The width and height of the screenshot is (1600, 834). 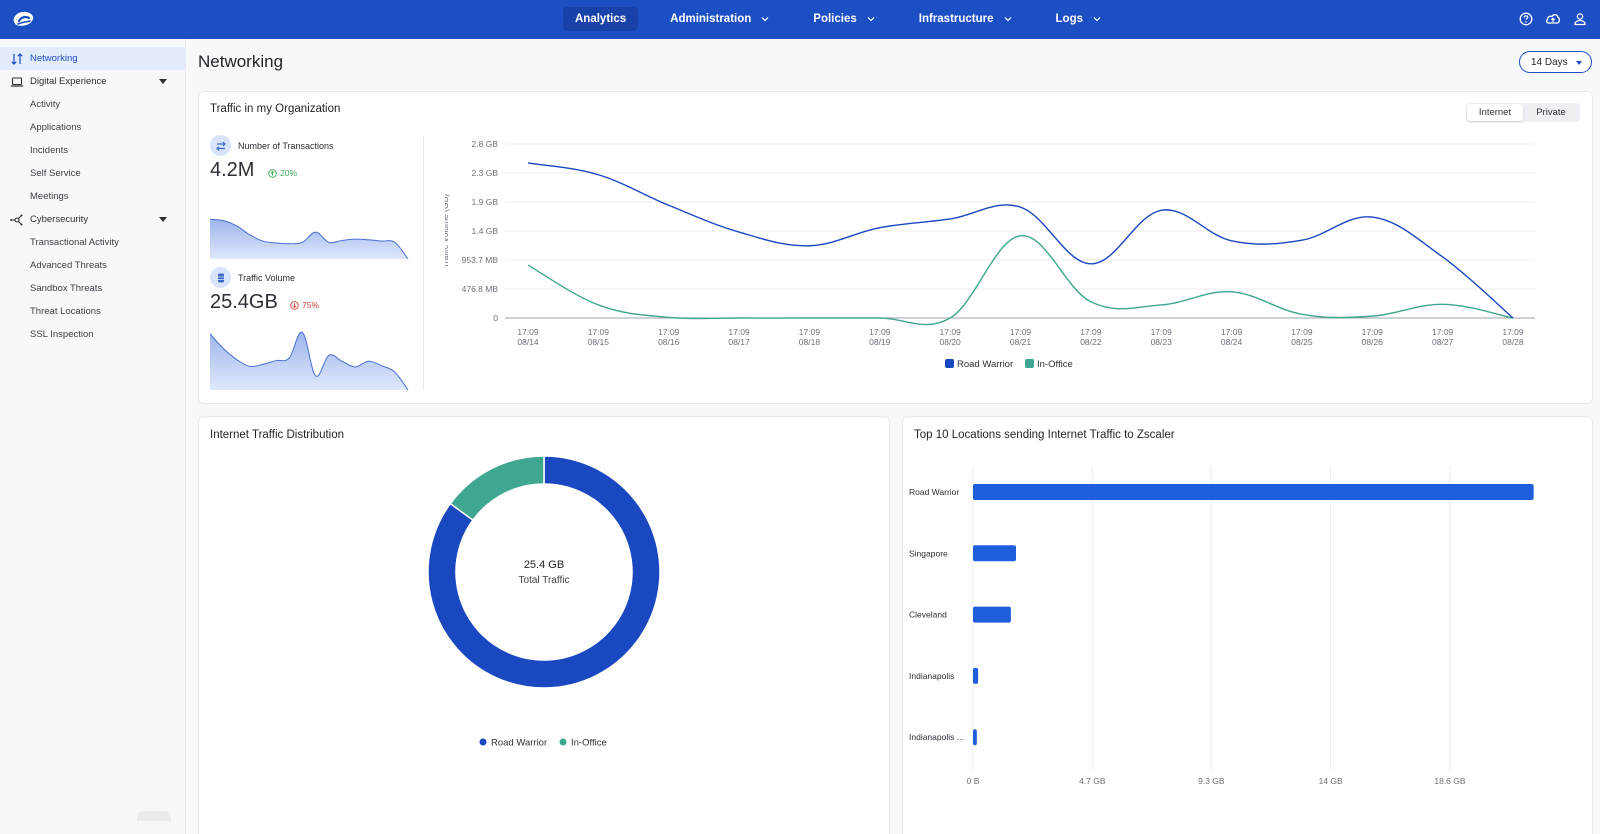 I want to click on nav-logs: Logs, so click(x=1078, y=19).